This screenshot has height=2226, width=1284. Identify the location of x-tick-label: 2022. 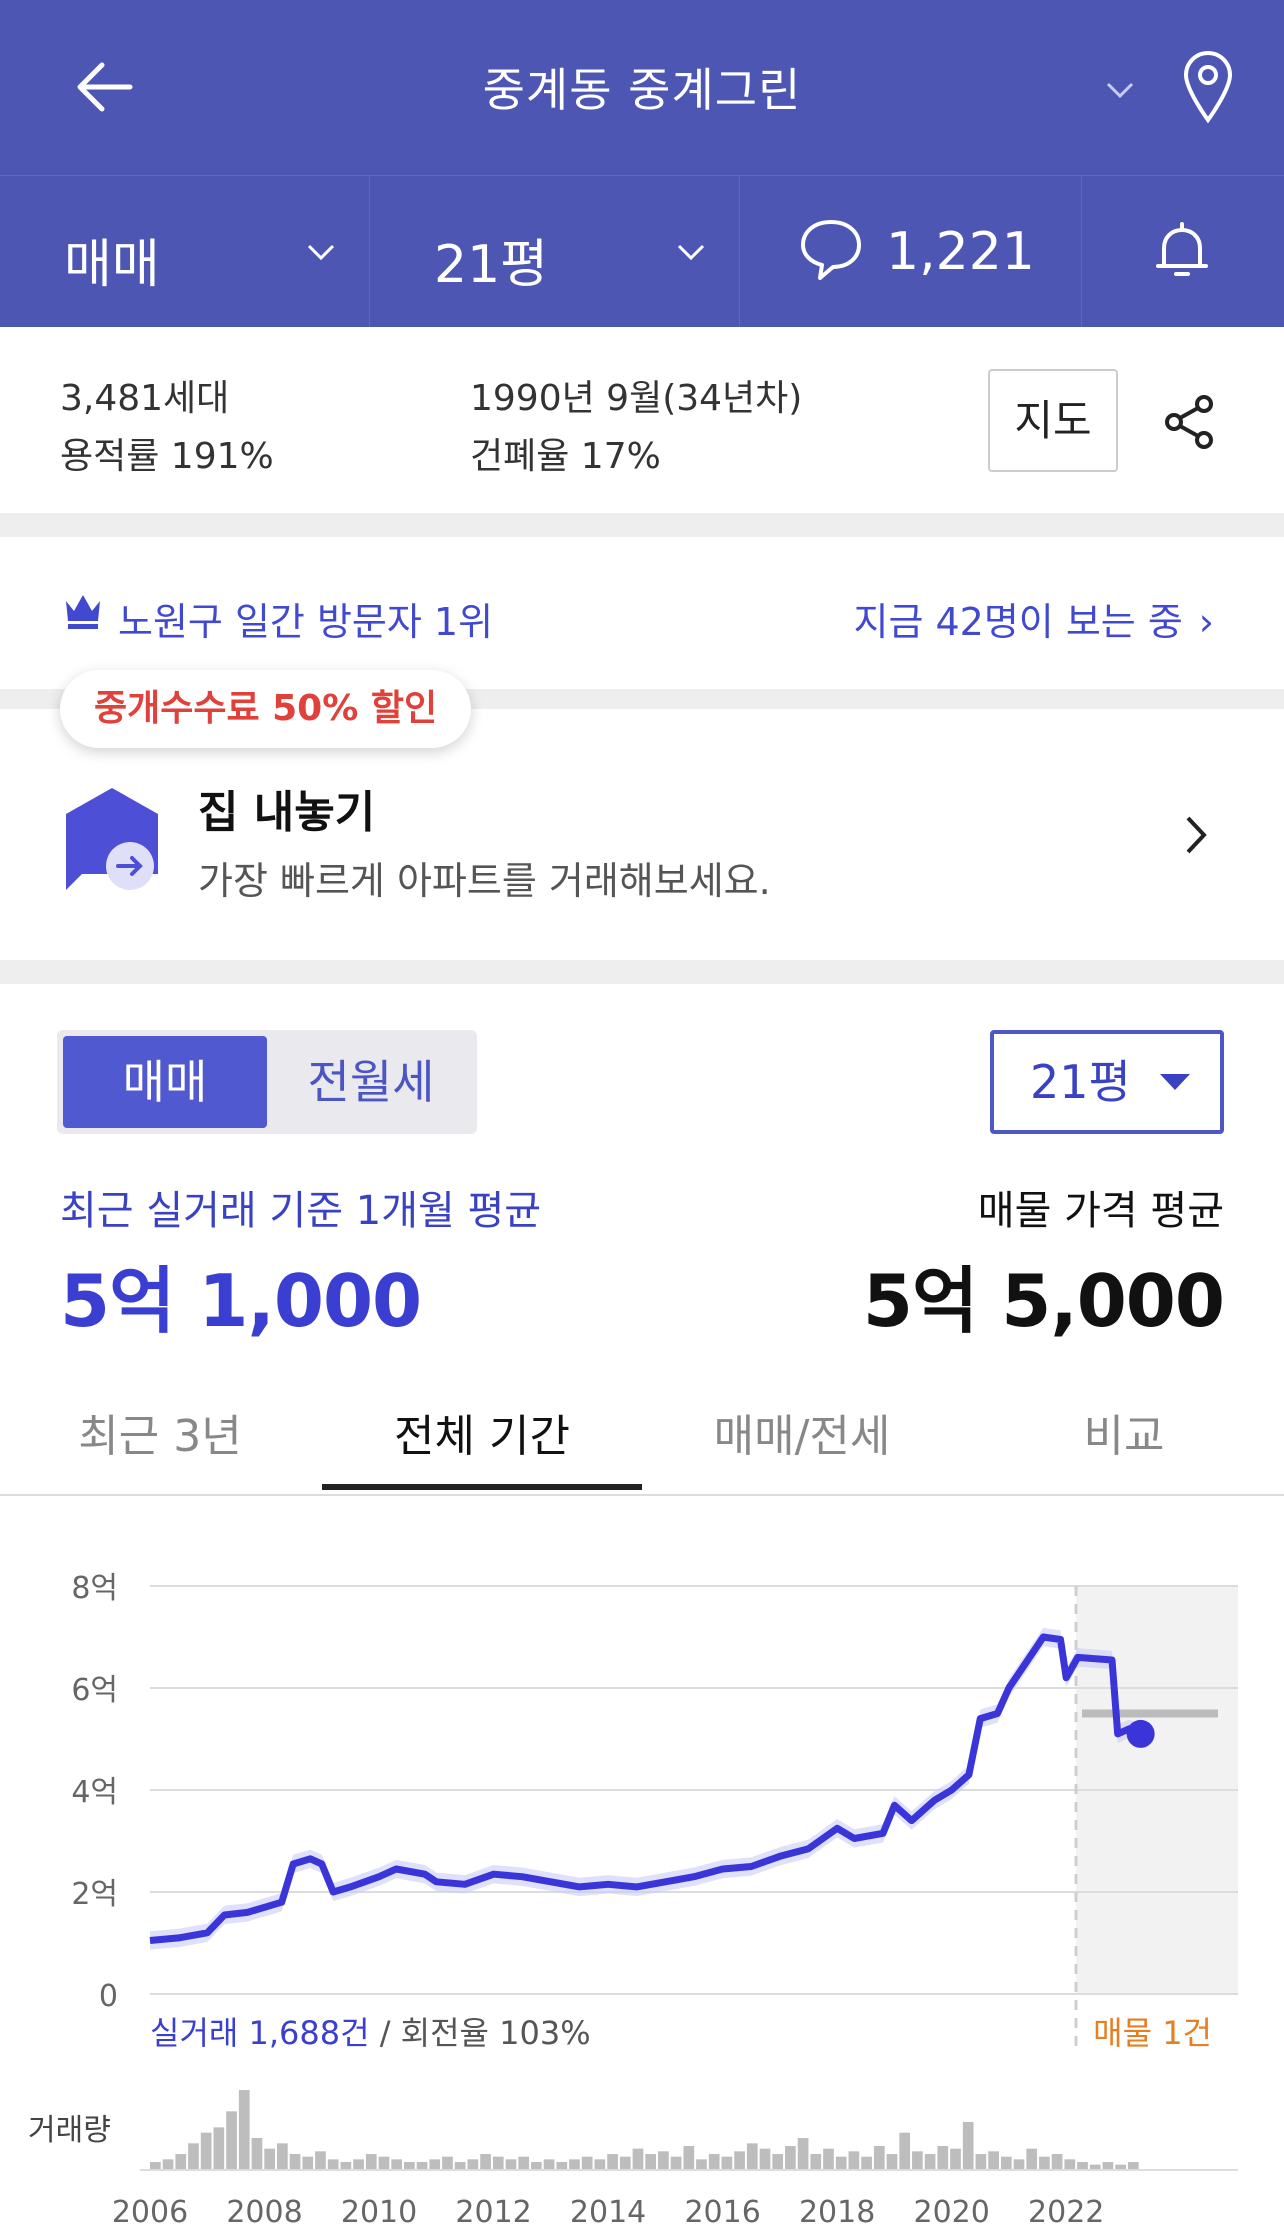
(1066, 2210).